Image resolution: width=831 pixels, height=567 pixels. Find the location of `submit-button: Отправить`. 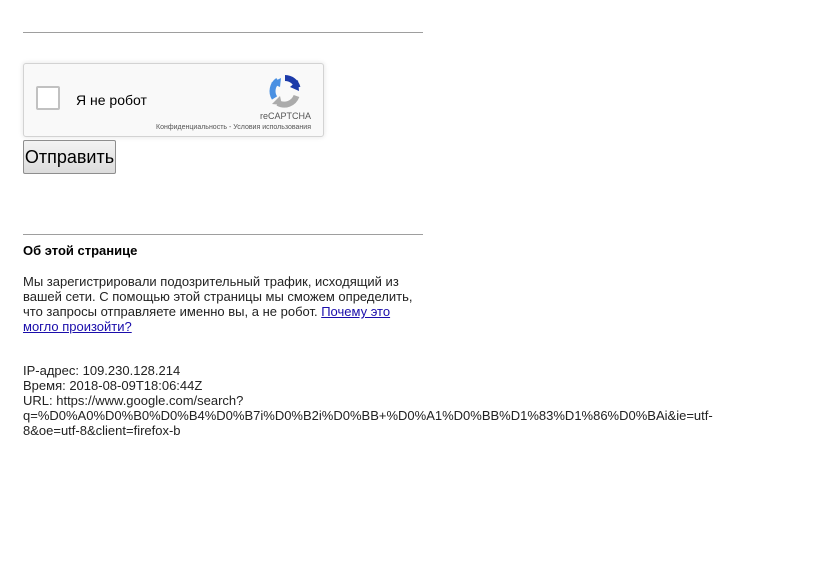

submit-button: Отправить is located at coordinates (69, 157).